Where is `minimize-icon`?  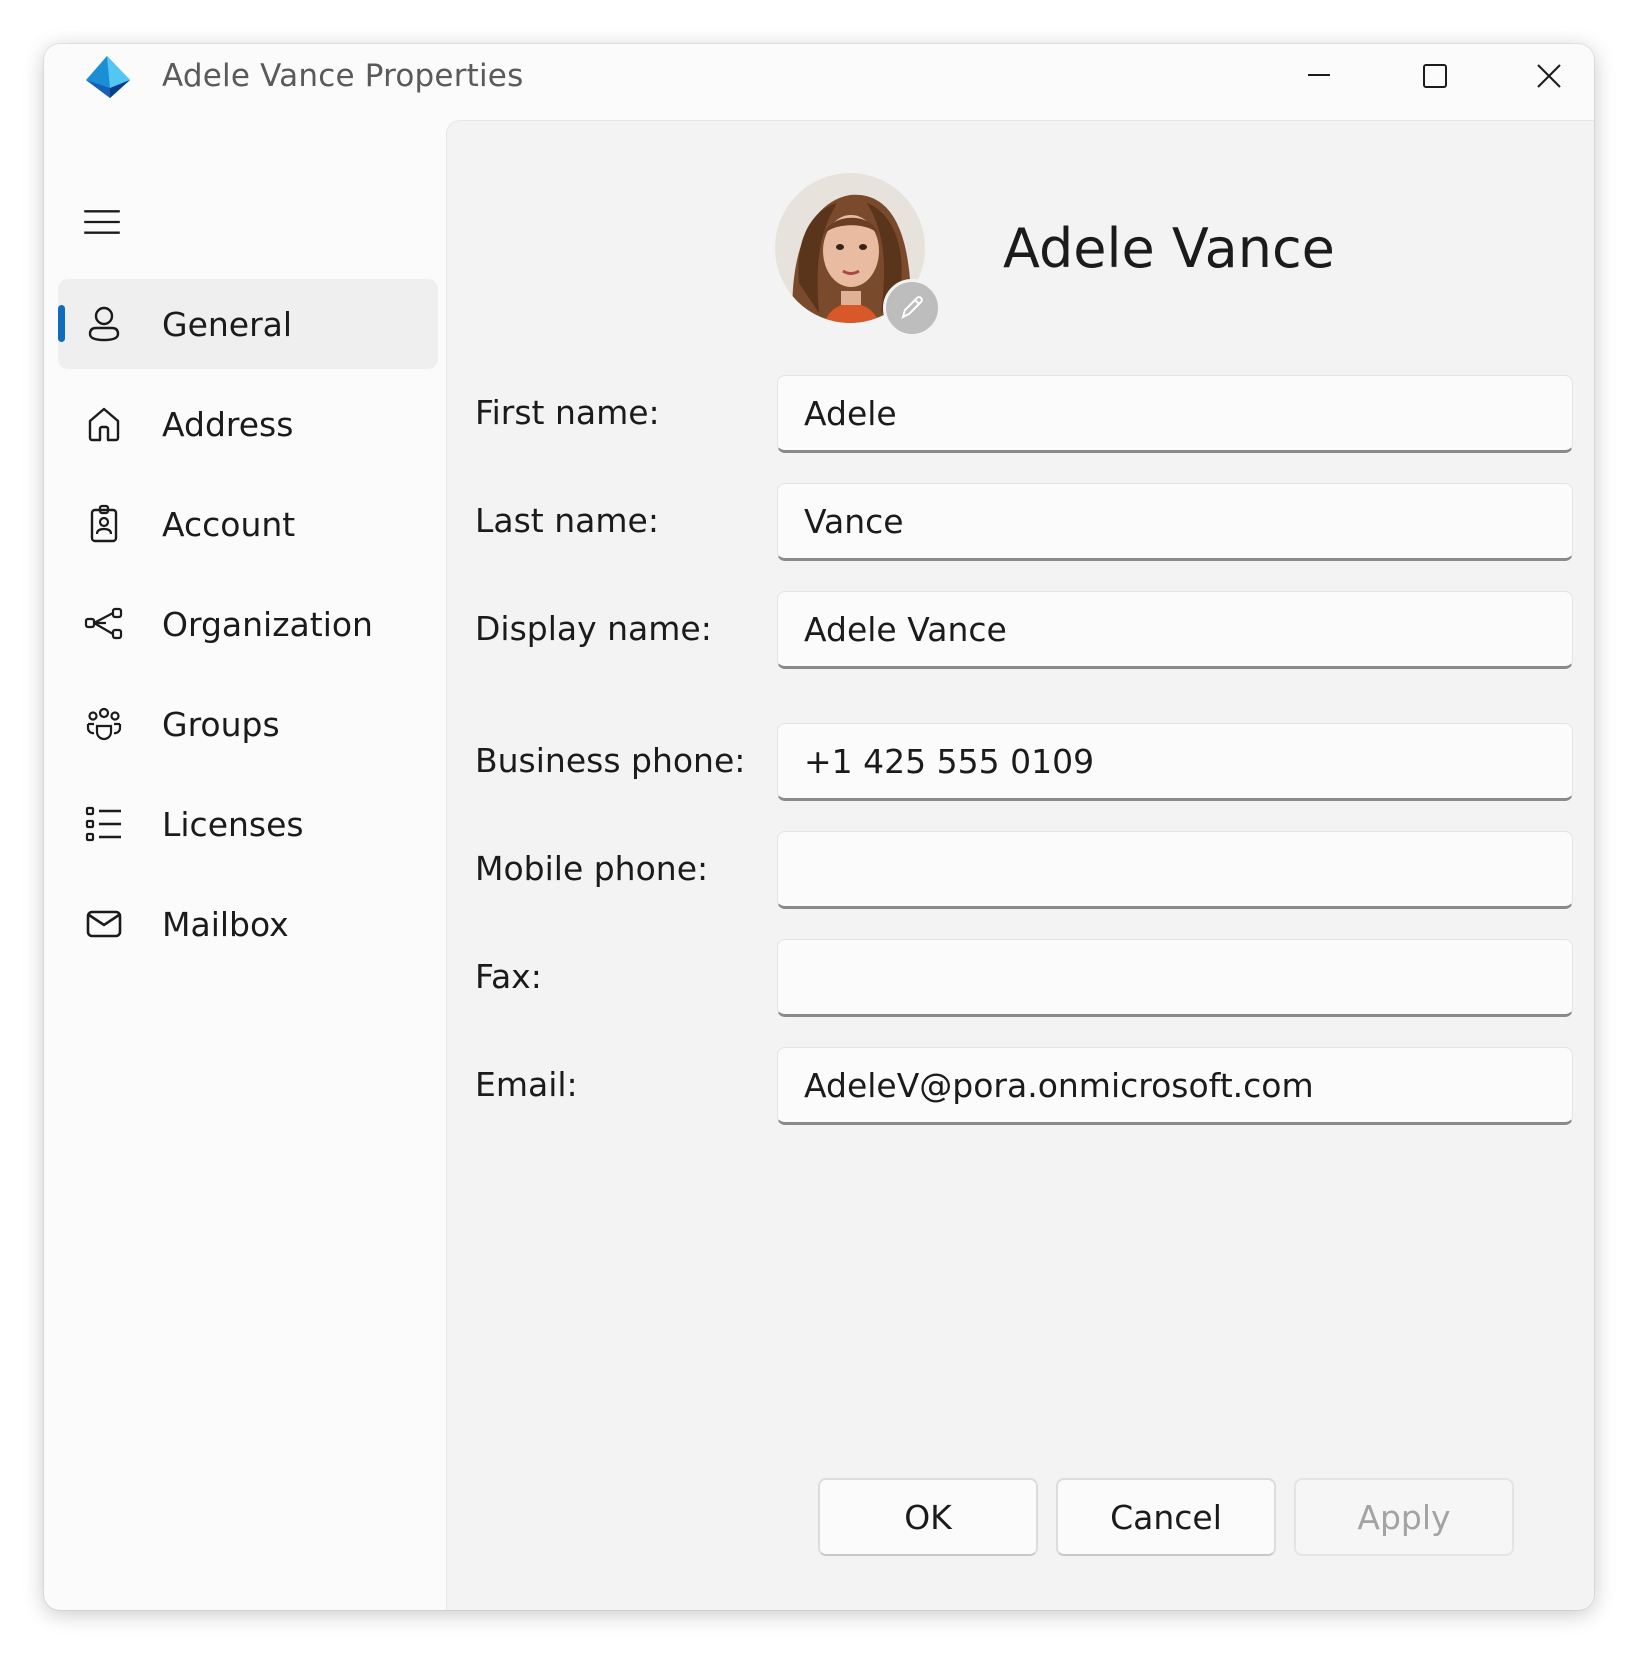 minimize-icon is located at coordinates (1319, 75).